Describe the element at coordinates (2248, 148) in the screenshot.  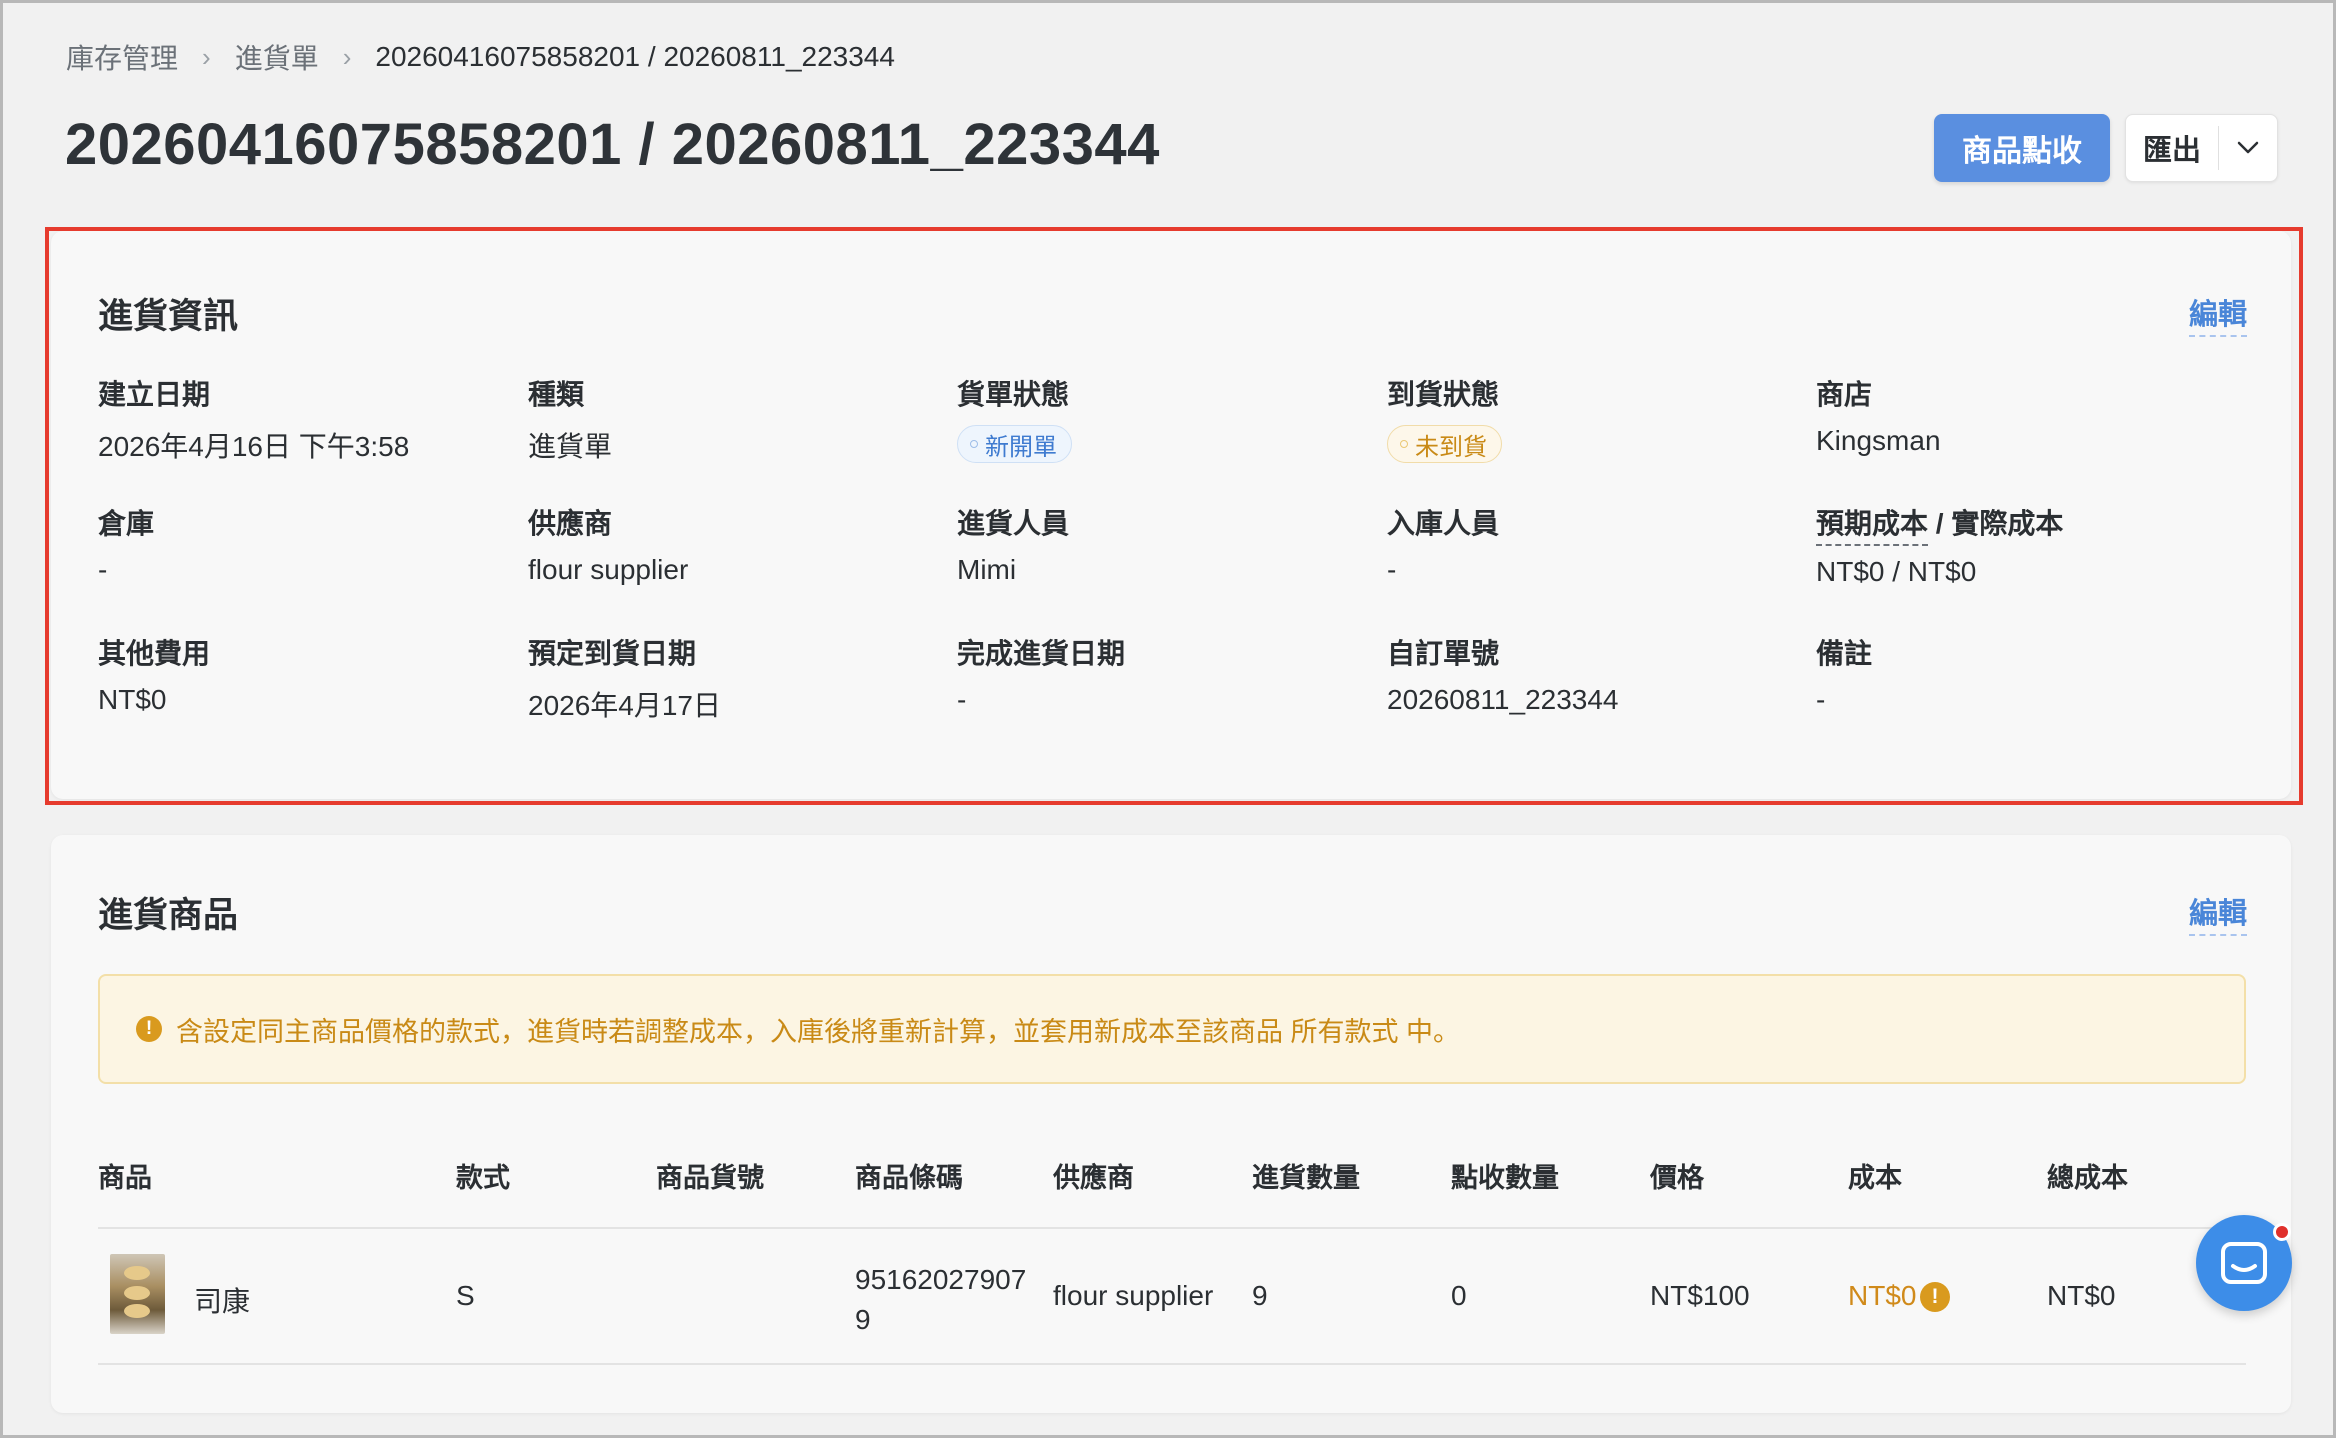
I see `chevron-down-icon` at that location.